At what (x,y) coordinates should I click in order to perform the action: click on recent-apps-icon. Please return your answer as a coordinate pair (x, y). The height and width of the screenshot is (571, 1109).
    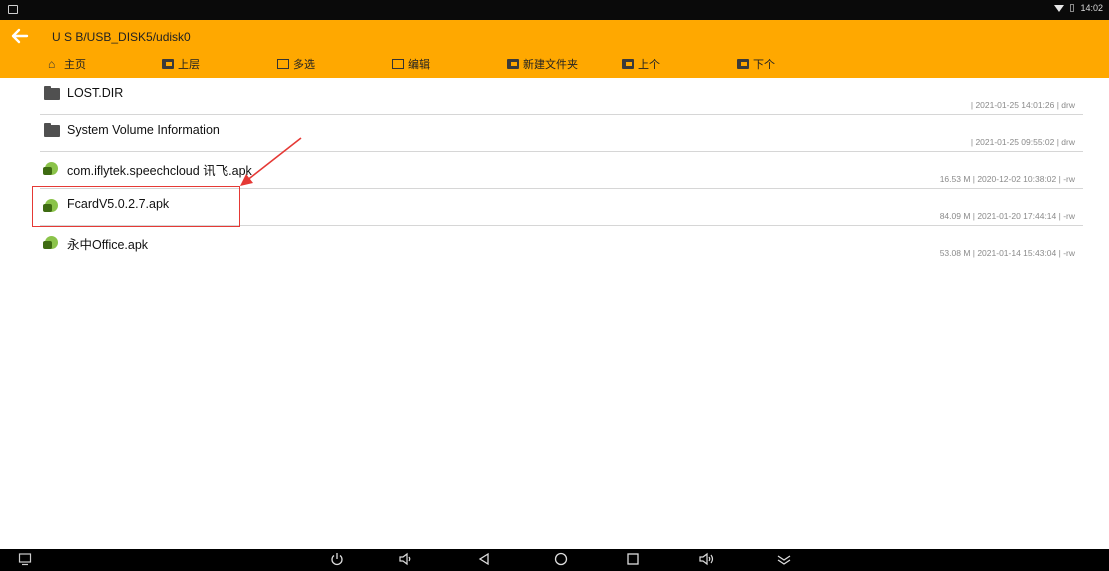
    Looking at the image, I should click on (633, 559).